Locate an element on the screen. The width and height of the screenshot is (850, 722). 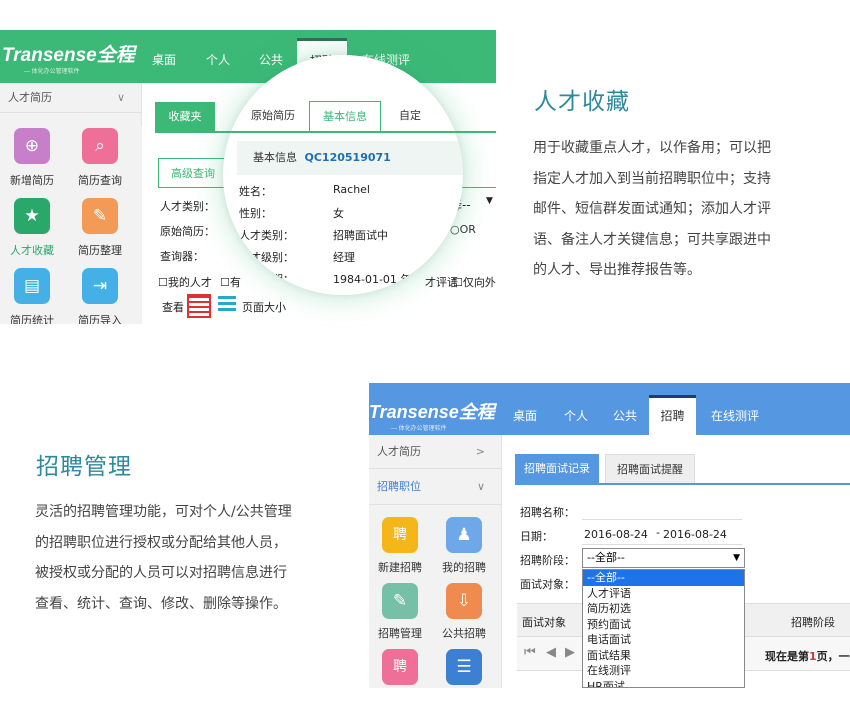
sidebar2-talent-resume: 人才简历 > is located at coordinates (435, 452).